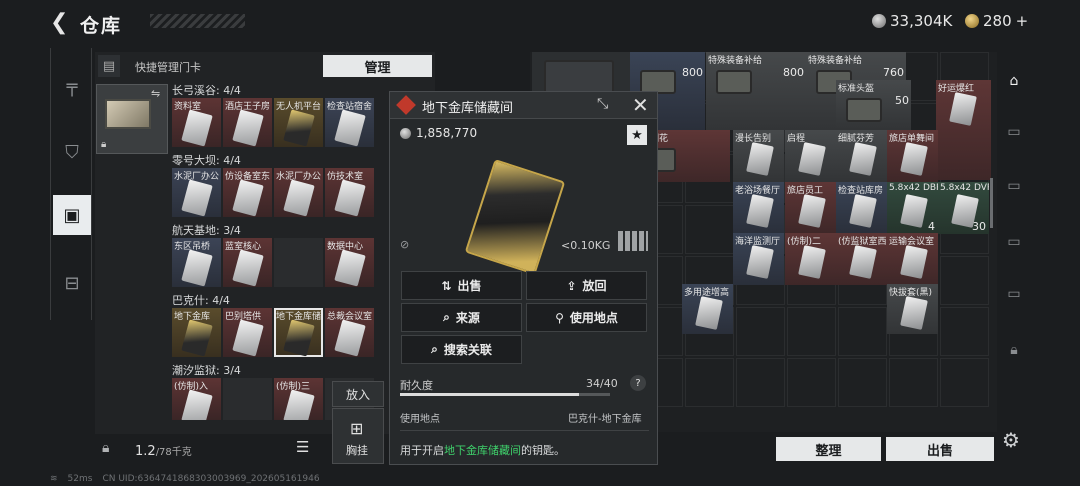 Image resolution: width=1080 pixels, height=486 pixels. What do you see at coordinates (72, 152) in the screenshot?
I see `nav-armor: ⛉` at bounding box center [72, 152].